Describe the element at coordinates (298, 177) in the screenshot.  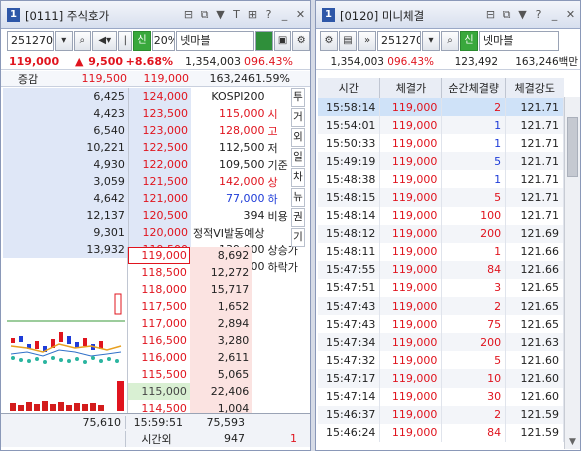
I see `side-tab: 차` at that location.